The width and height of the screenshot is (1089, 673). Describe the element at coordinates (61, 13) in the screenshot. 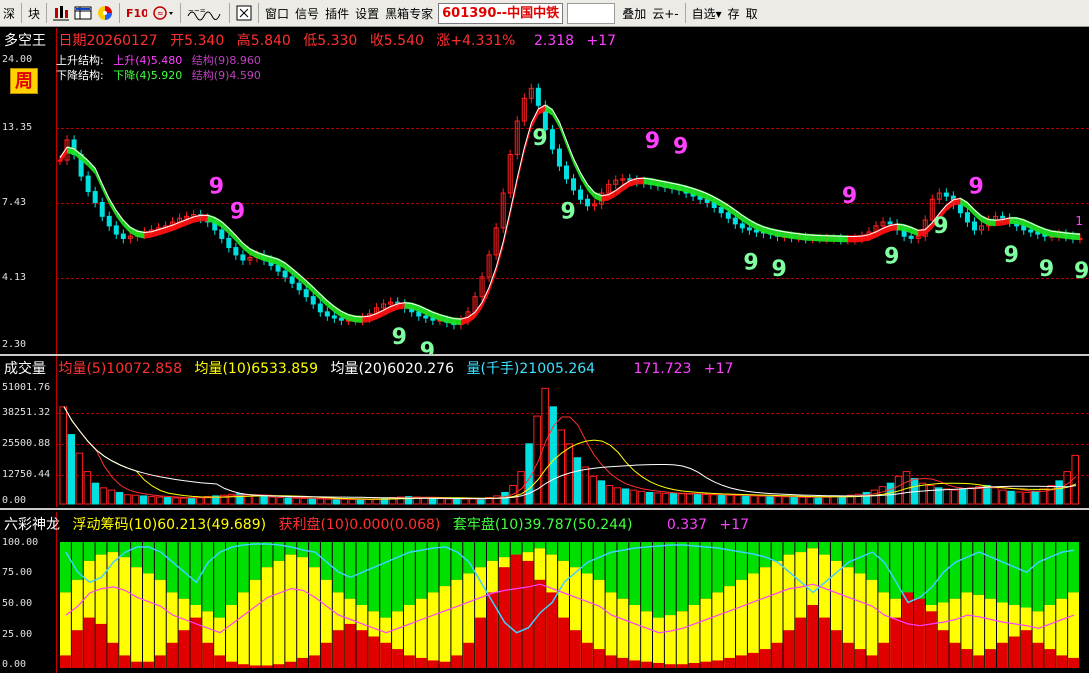

I see `kline-chart-icon` at that location.